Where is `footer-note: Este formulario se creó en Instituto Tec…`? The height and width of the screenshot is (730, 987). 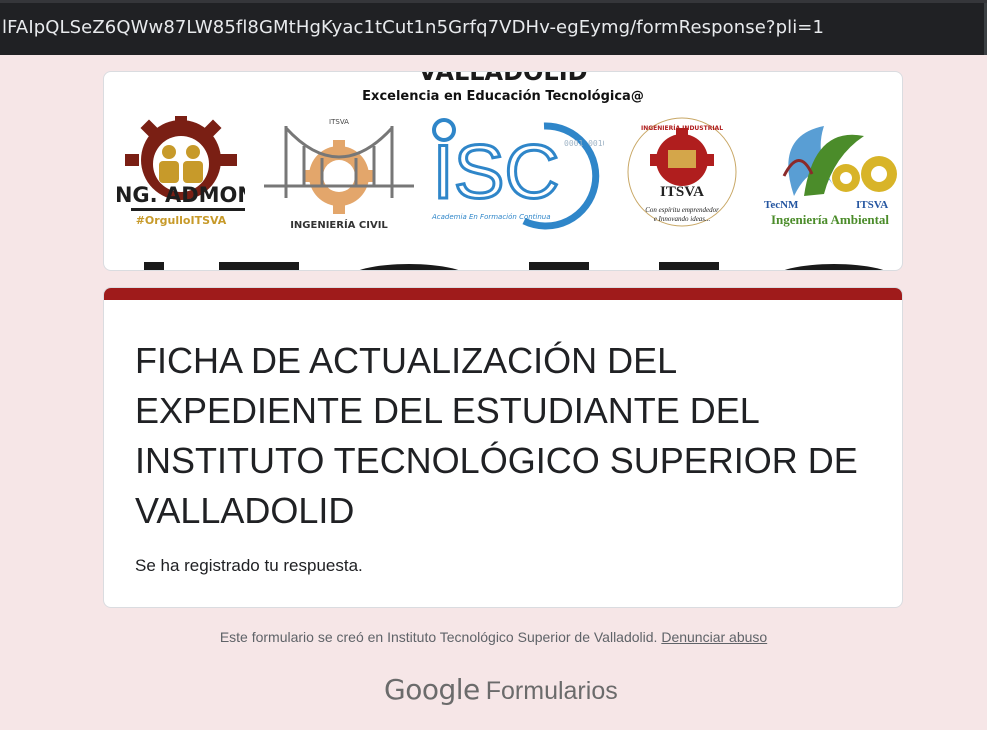
footer-note: Este formulario se creó en Instituto Tec… is located at coordinates (493, 637).